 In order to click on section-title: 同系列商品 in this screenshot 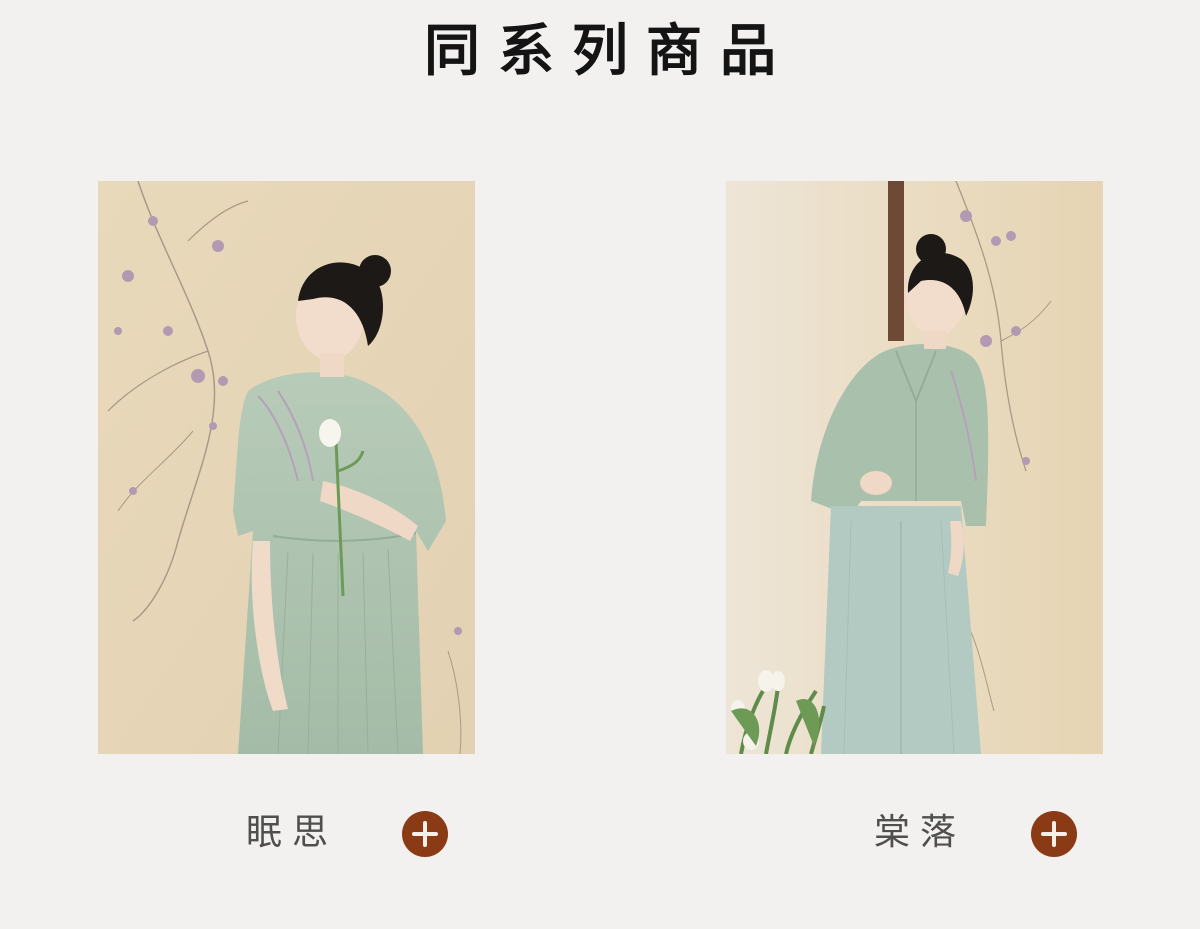, I will do `click(609, 51)`.